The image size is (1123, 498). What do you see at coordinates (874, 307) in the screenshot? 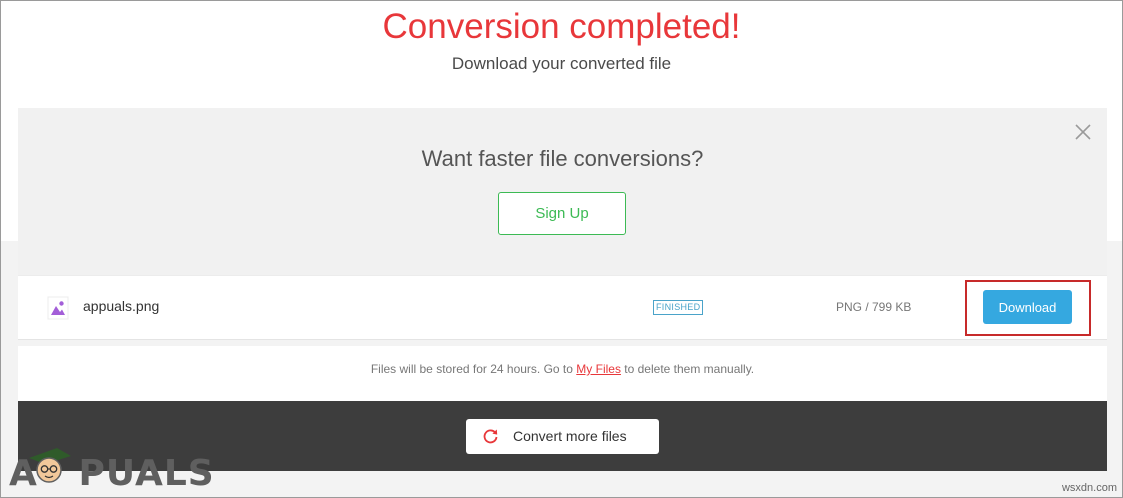
I see `file-size: PNG / 799 KB` at bounding box center [874, 307].